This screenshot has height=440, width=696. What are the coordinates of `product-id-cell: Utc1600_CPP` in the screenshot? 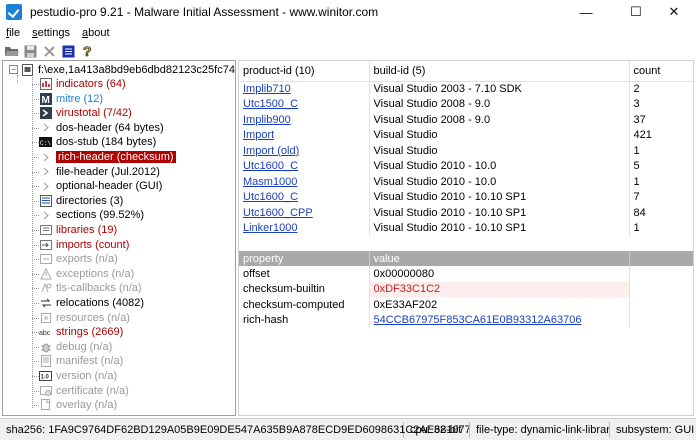 It's located at (304, 213).